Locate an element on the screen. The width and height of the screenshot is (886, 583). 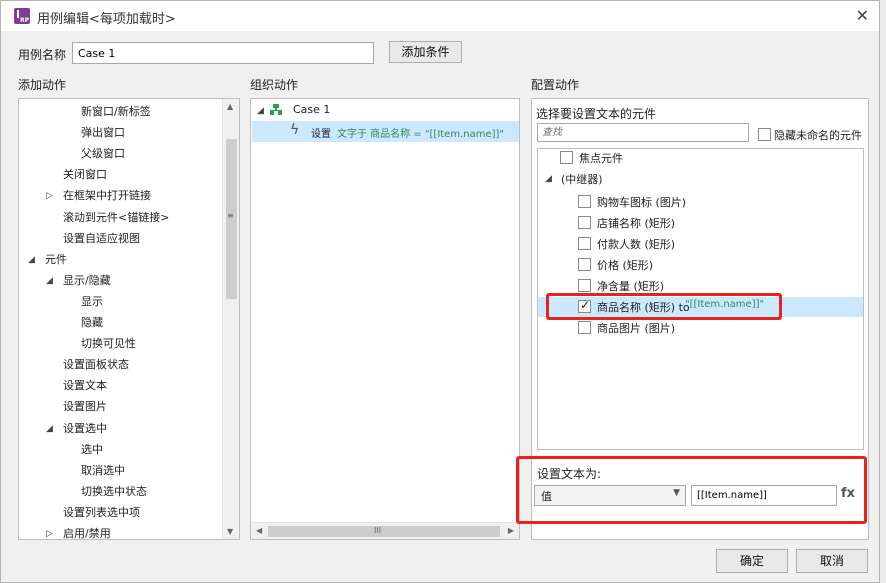
search-input is located at coordinates (643, 132).